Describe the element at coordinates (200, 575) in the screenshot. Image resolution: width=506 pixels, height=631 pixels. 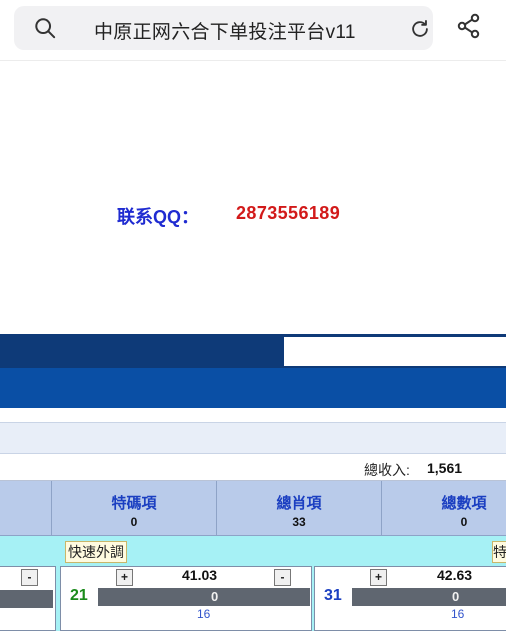
I see `odds-value: 41.03` at that location.